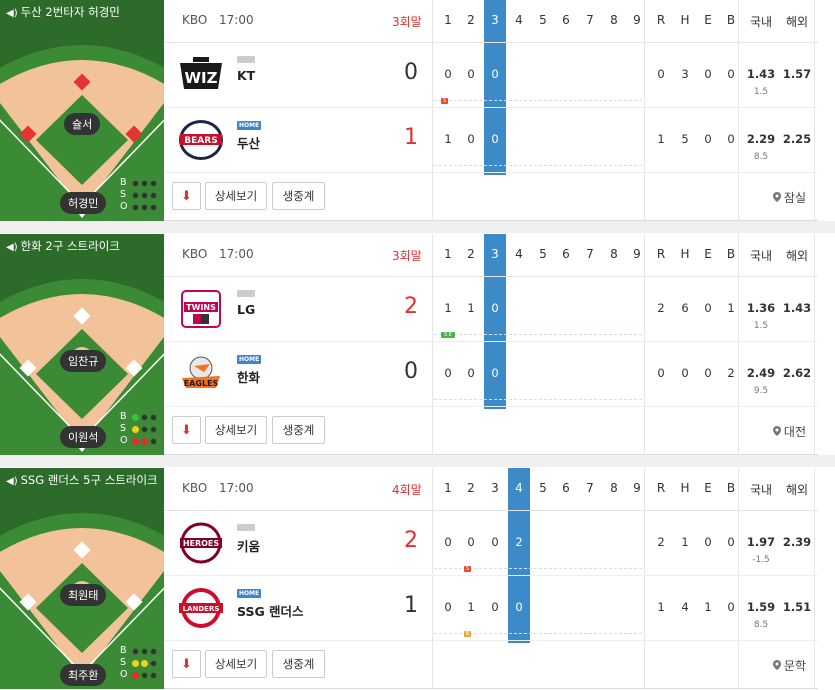 This screenshot has height=690, width=835. I want to click on away-badge, so click(246, 293).